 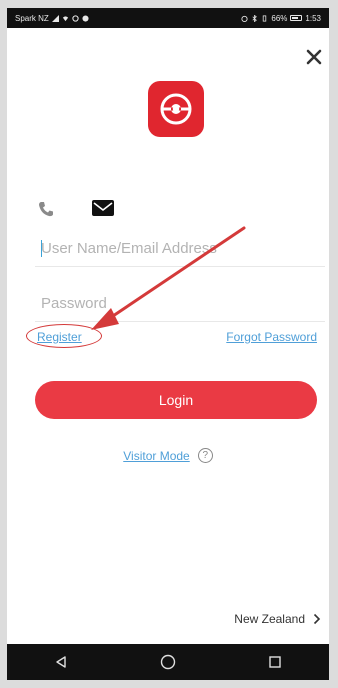 I want to click on nav-back-button, so click(x=61, y=662).